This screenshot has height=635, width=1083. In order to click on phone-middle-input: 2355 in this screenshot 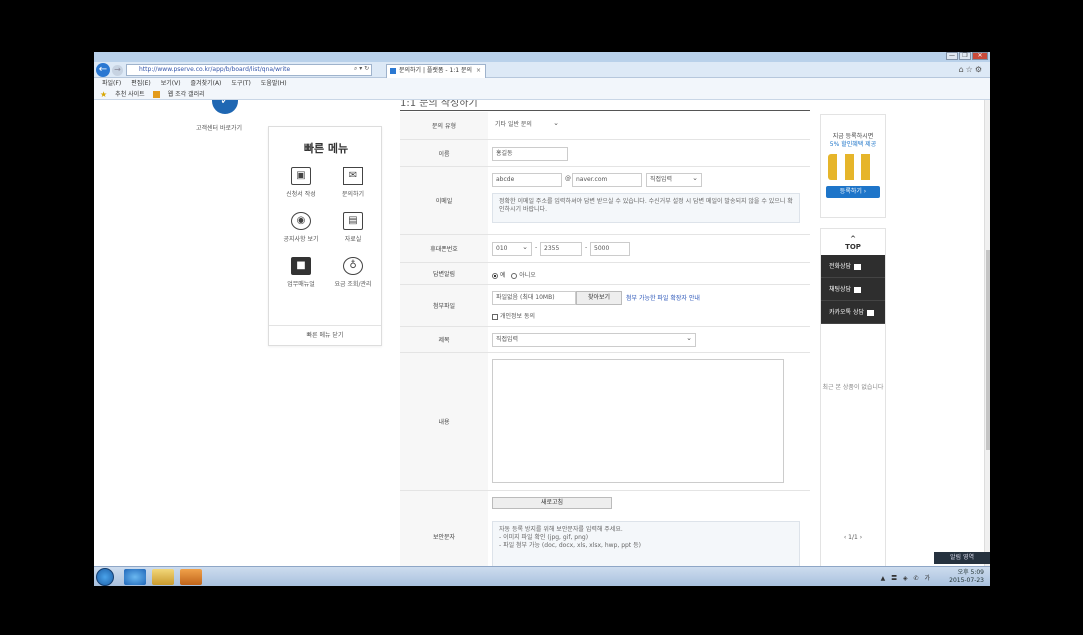, I will do `click(561, 249)`.